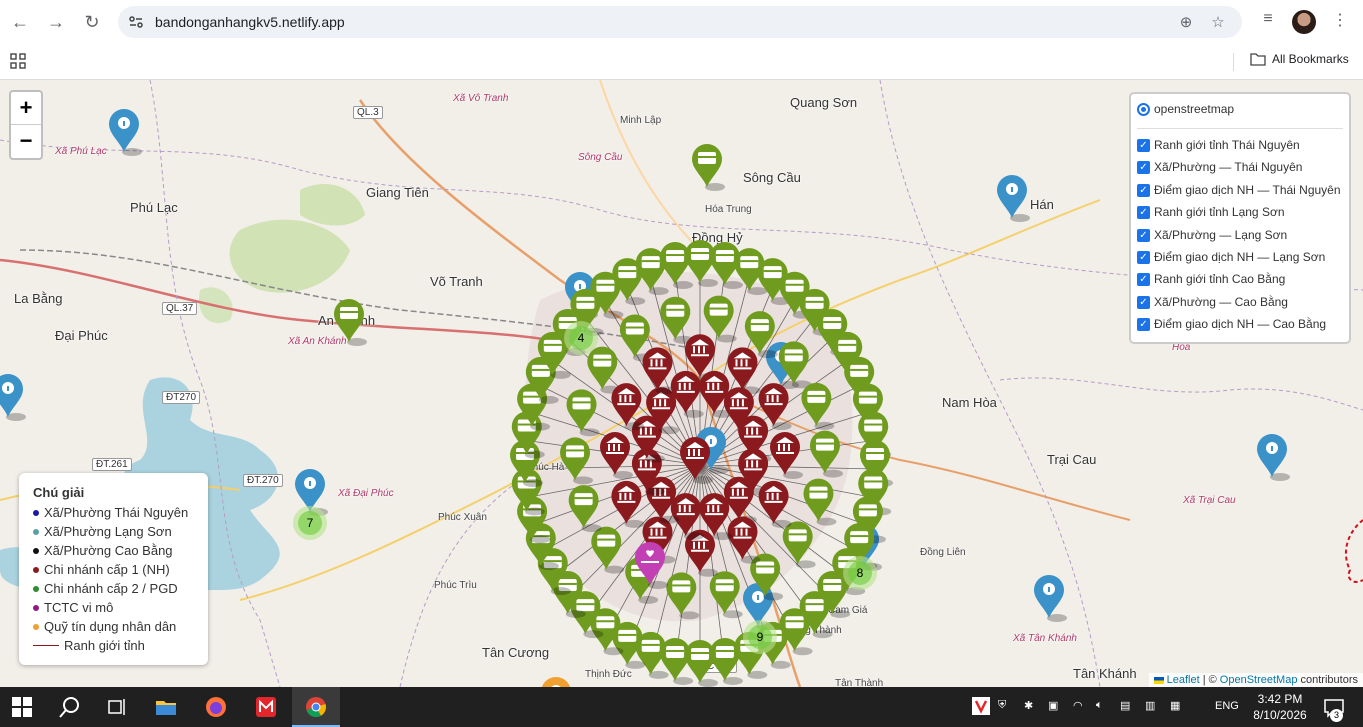 The image size is (1363, 727). What do you see at coordinates (1099, 705) in the screenshot?
I see `volume-icon: 🔈︎` at bounding box center [1099, 705].